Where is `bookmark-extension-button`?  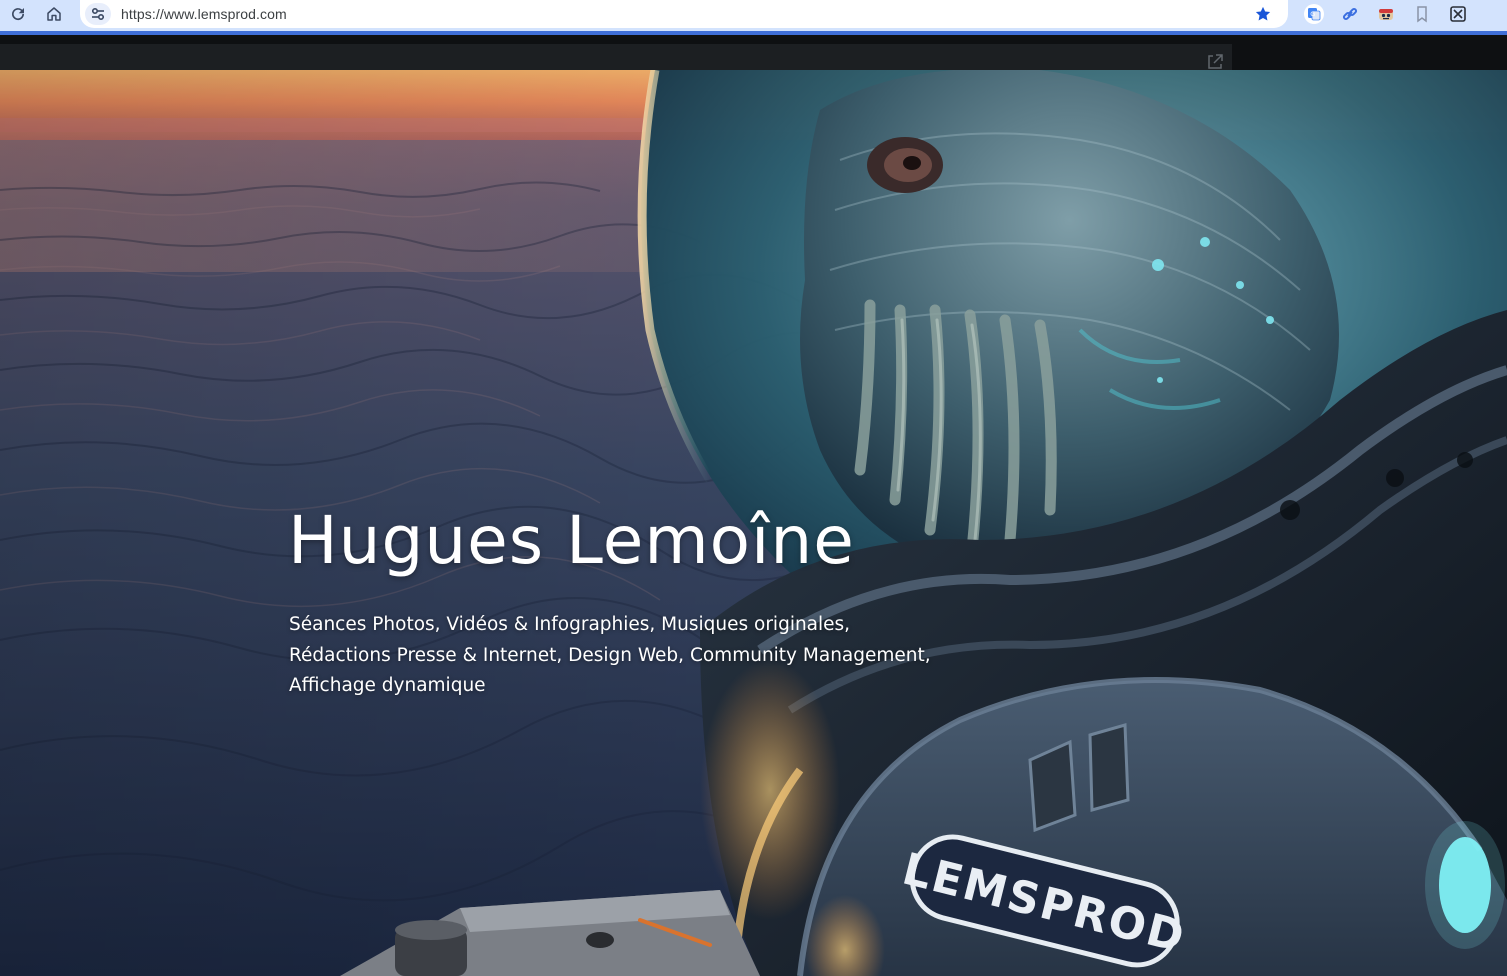
bookmark-extension-button is located at coordinates (1422, 14).